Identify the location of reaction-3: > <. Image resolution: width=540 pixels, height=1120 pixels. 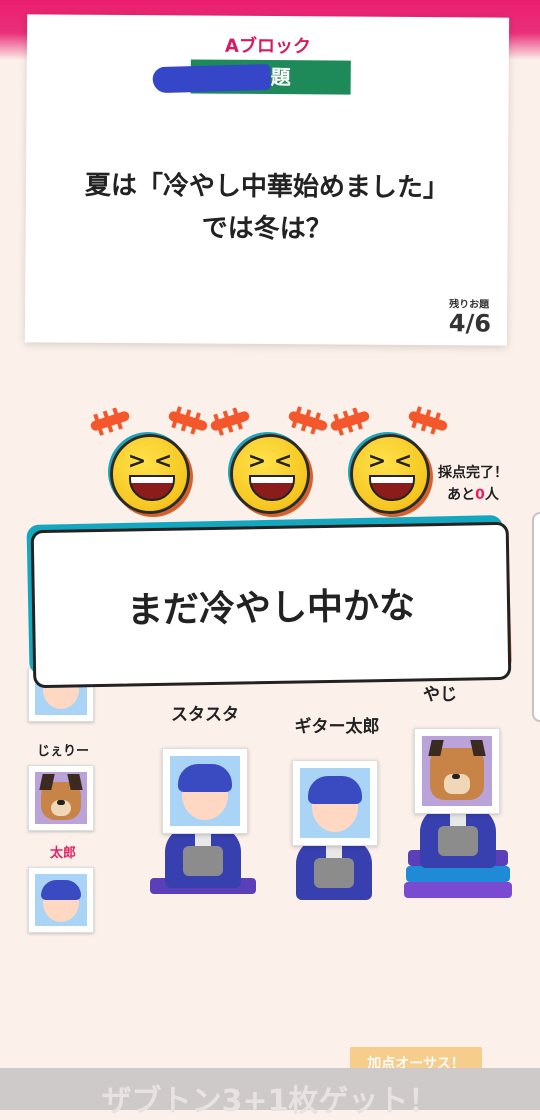
(388, 463).